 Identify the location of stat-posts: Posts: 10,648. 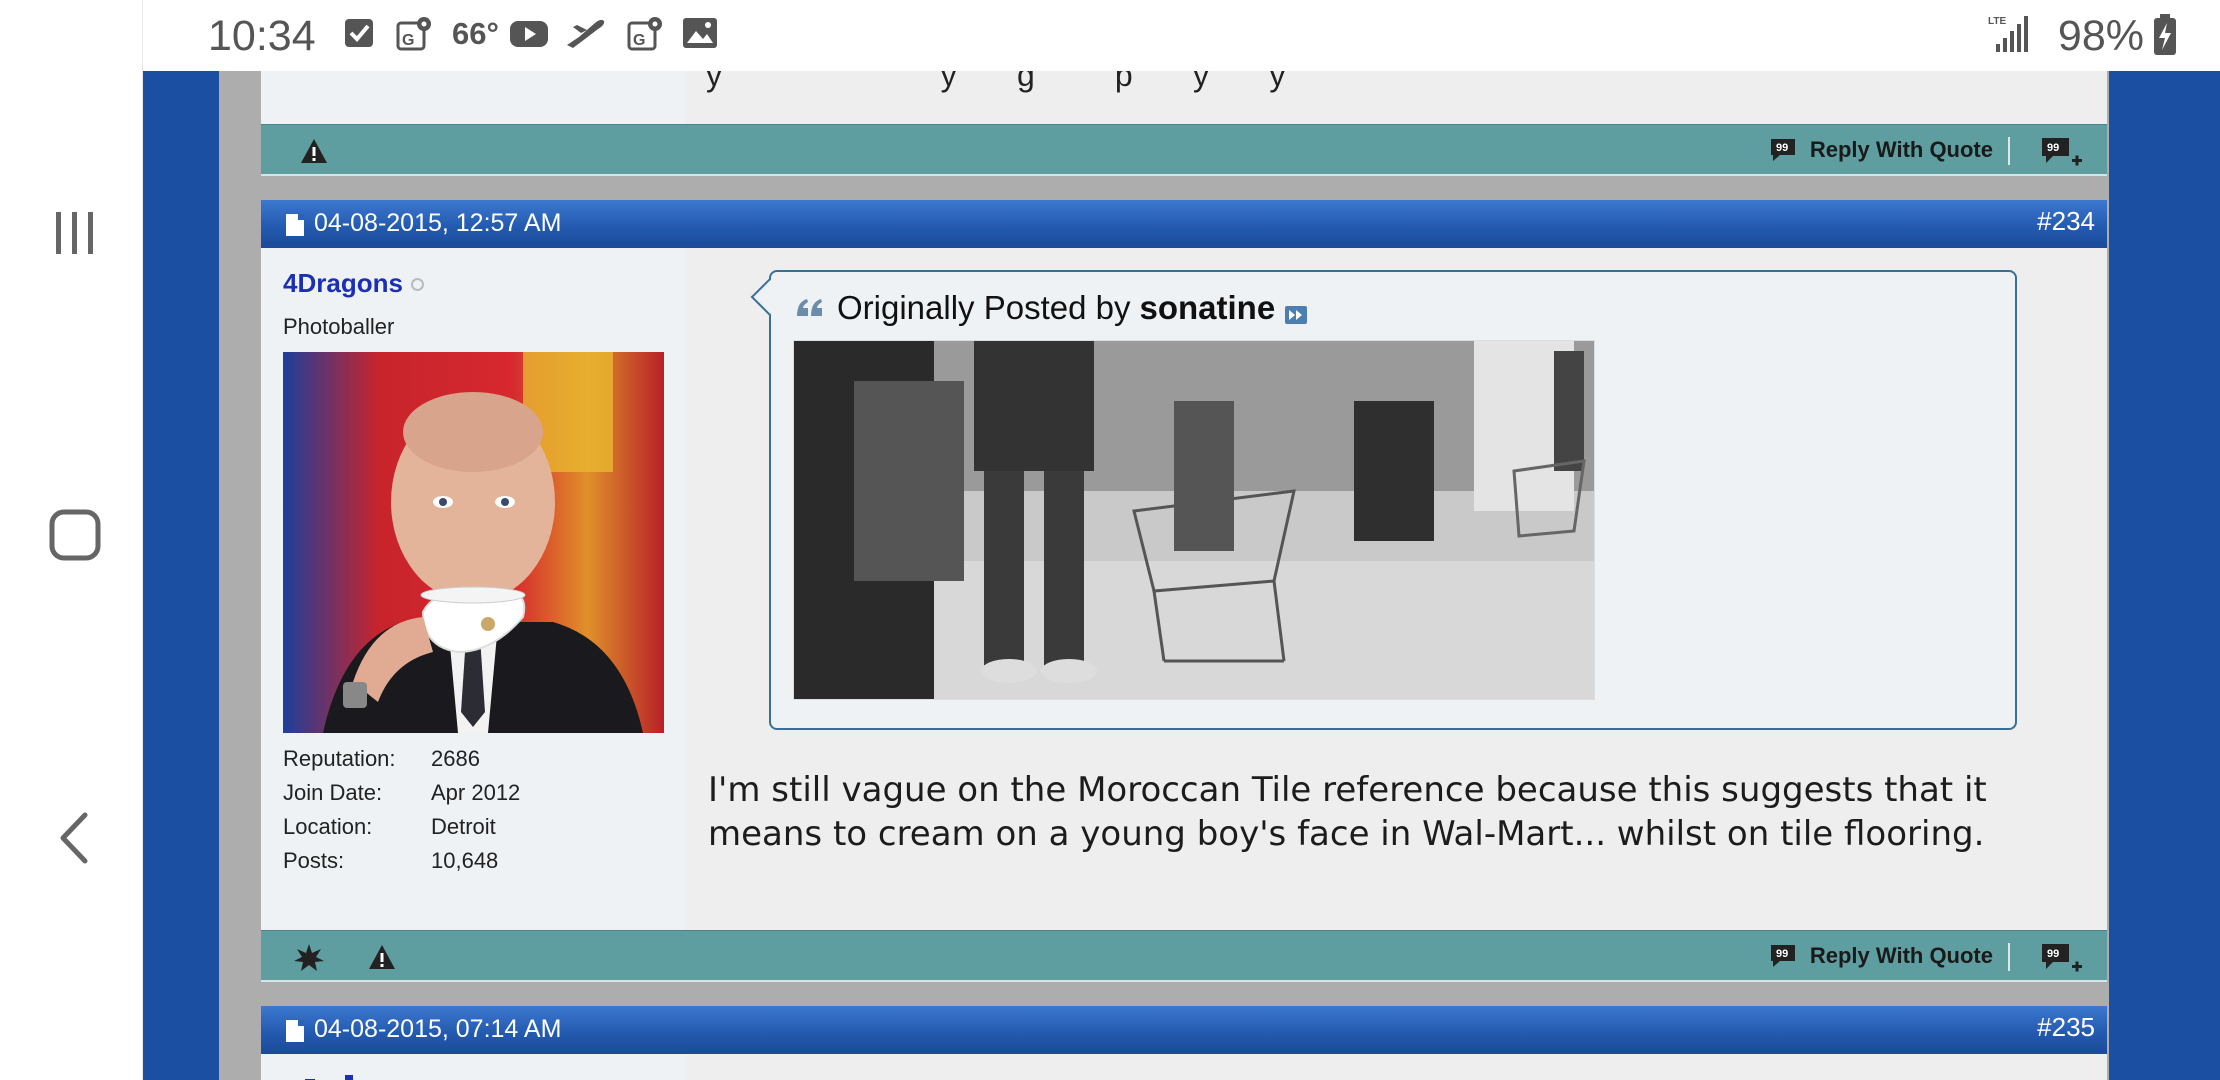
(401, 861).